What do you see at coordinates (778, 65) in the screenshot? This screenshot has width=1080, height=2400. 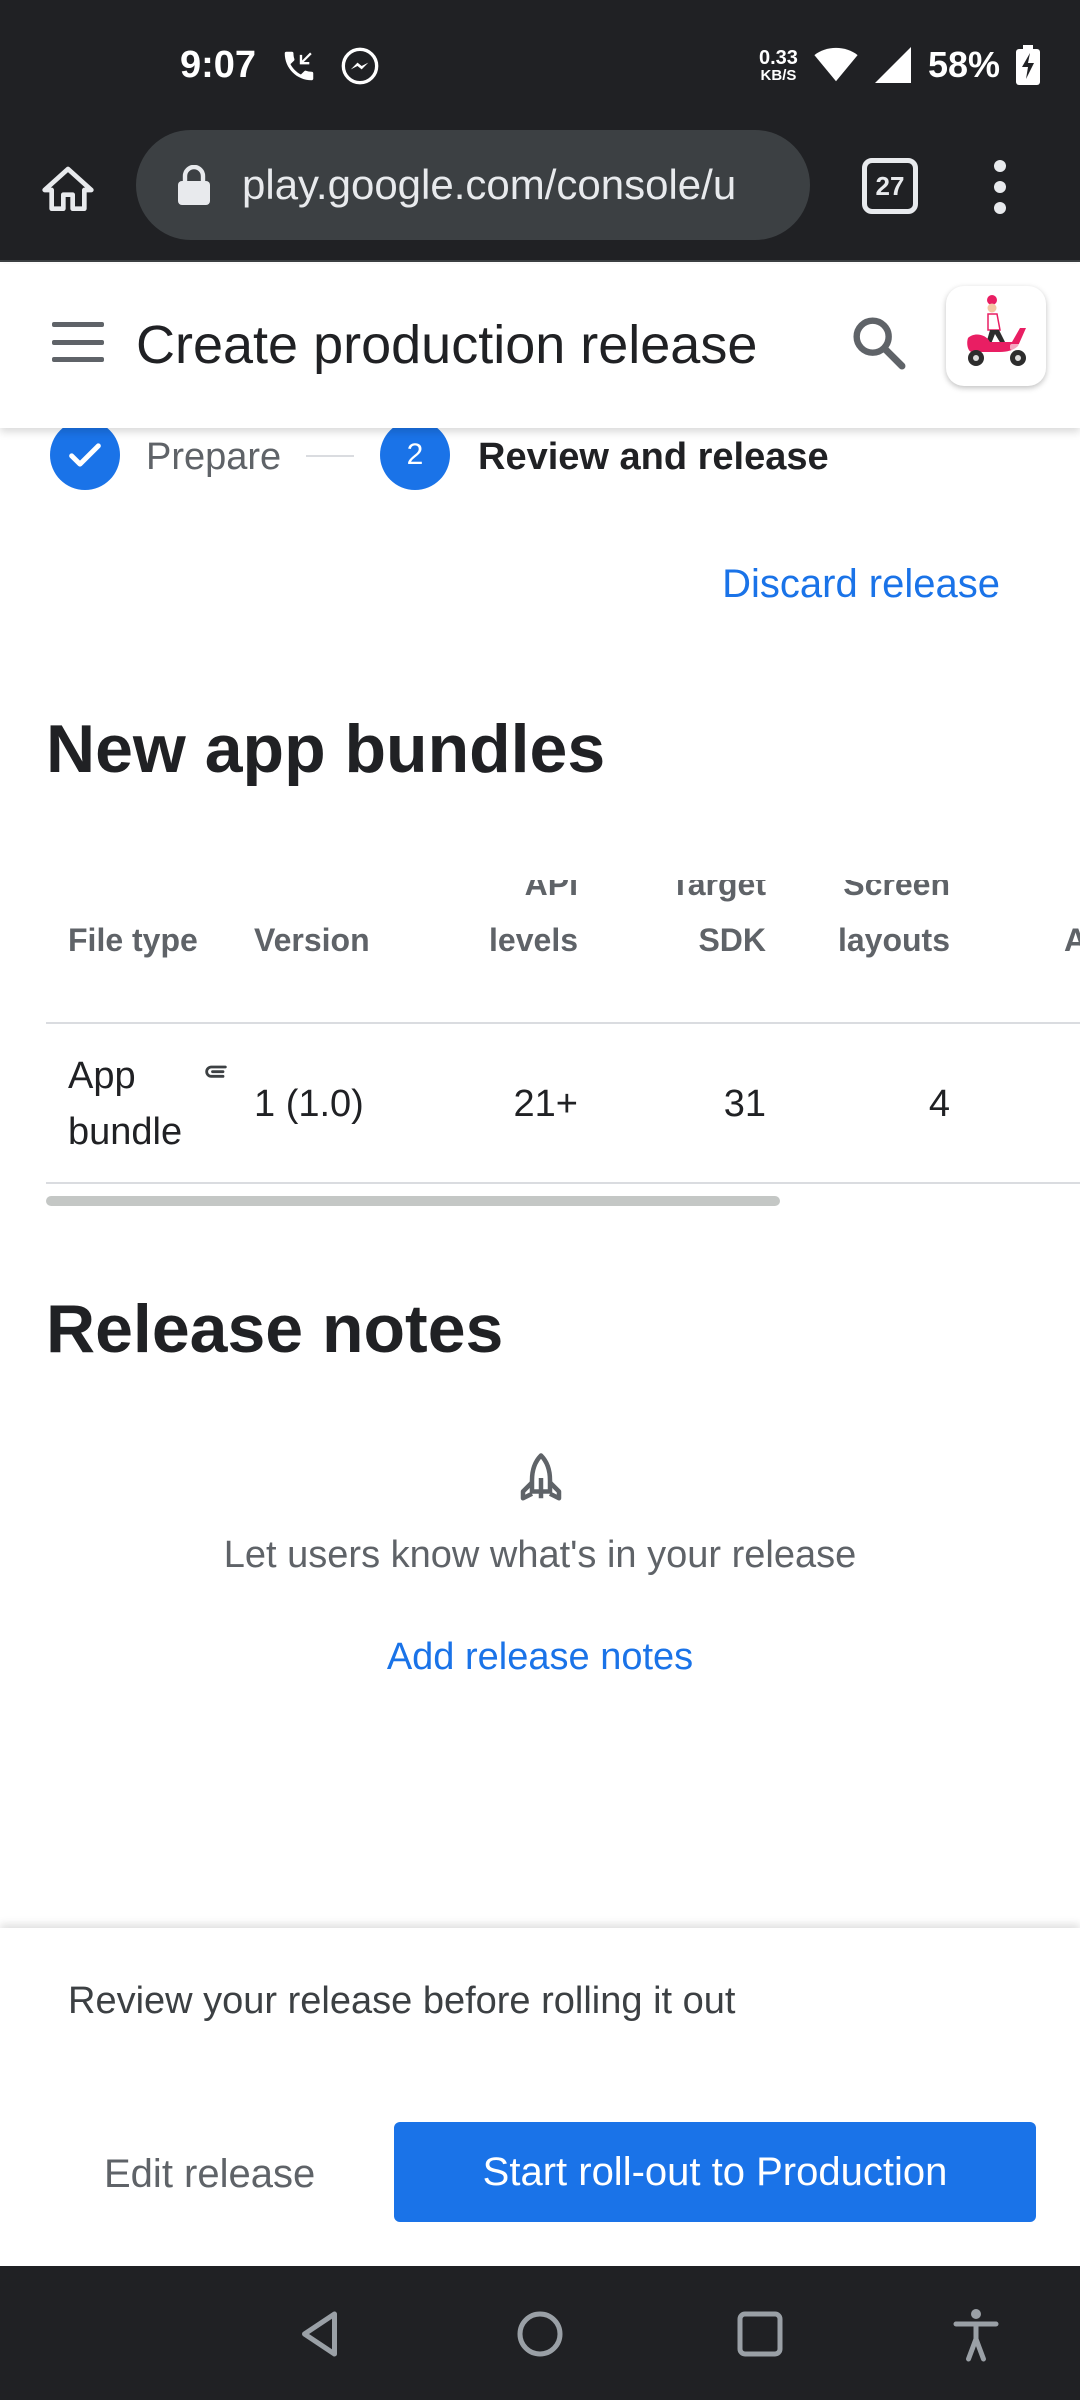 I see `network-speed: 0.33 KB/S` at bounding box center [778, 65].